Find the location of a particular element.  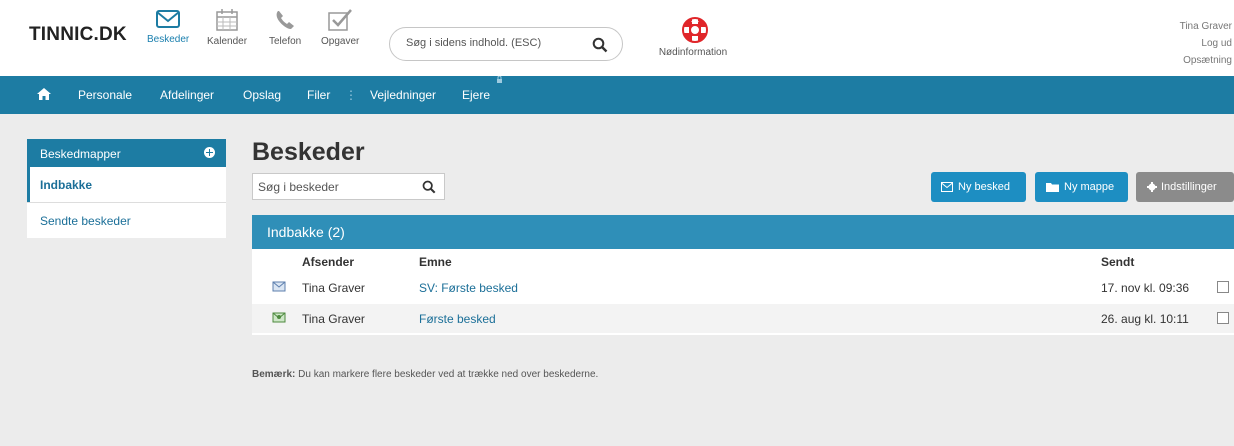

new-folder-button: Ny mappe is located at coordinates (1081, 187).